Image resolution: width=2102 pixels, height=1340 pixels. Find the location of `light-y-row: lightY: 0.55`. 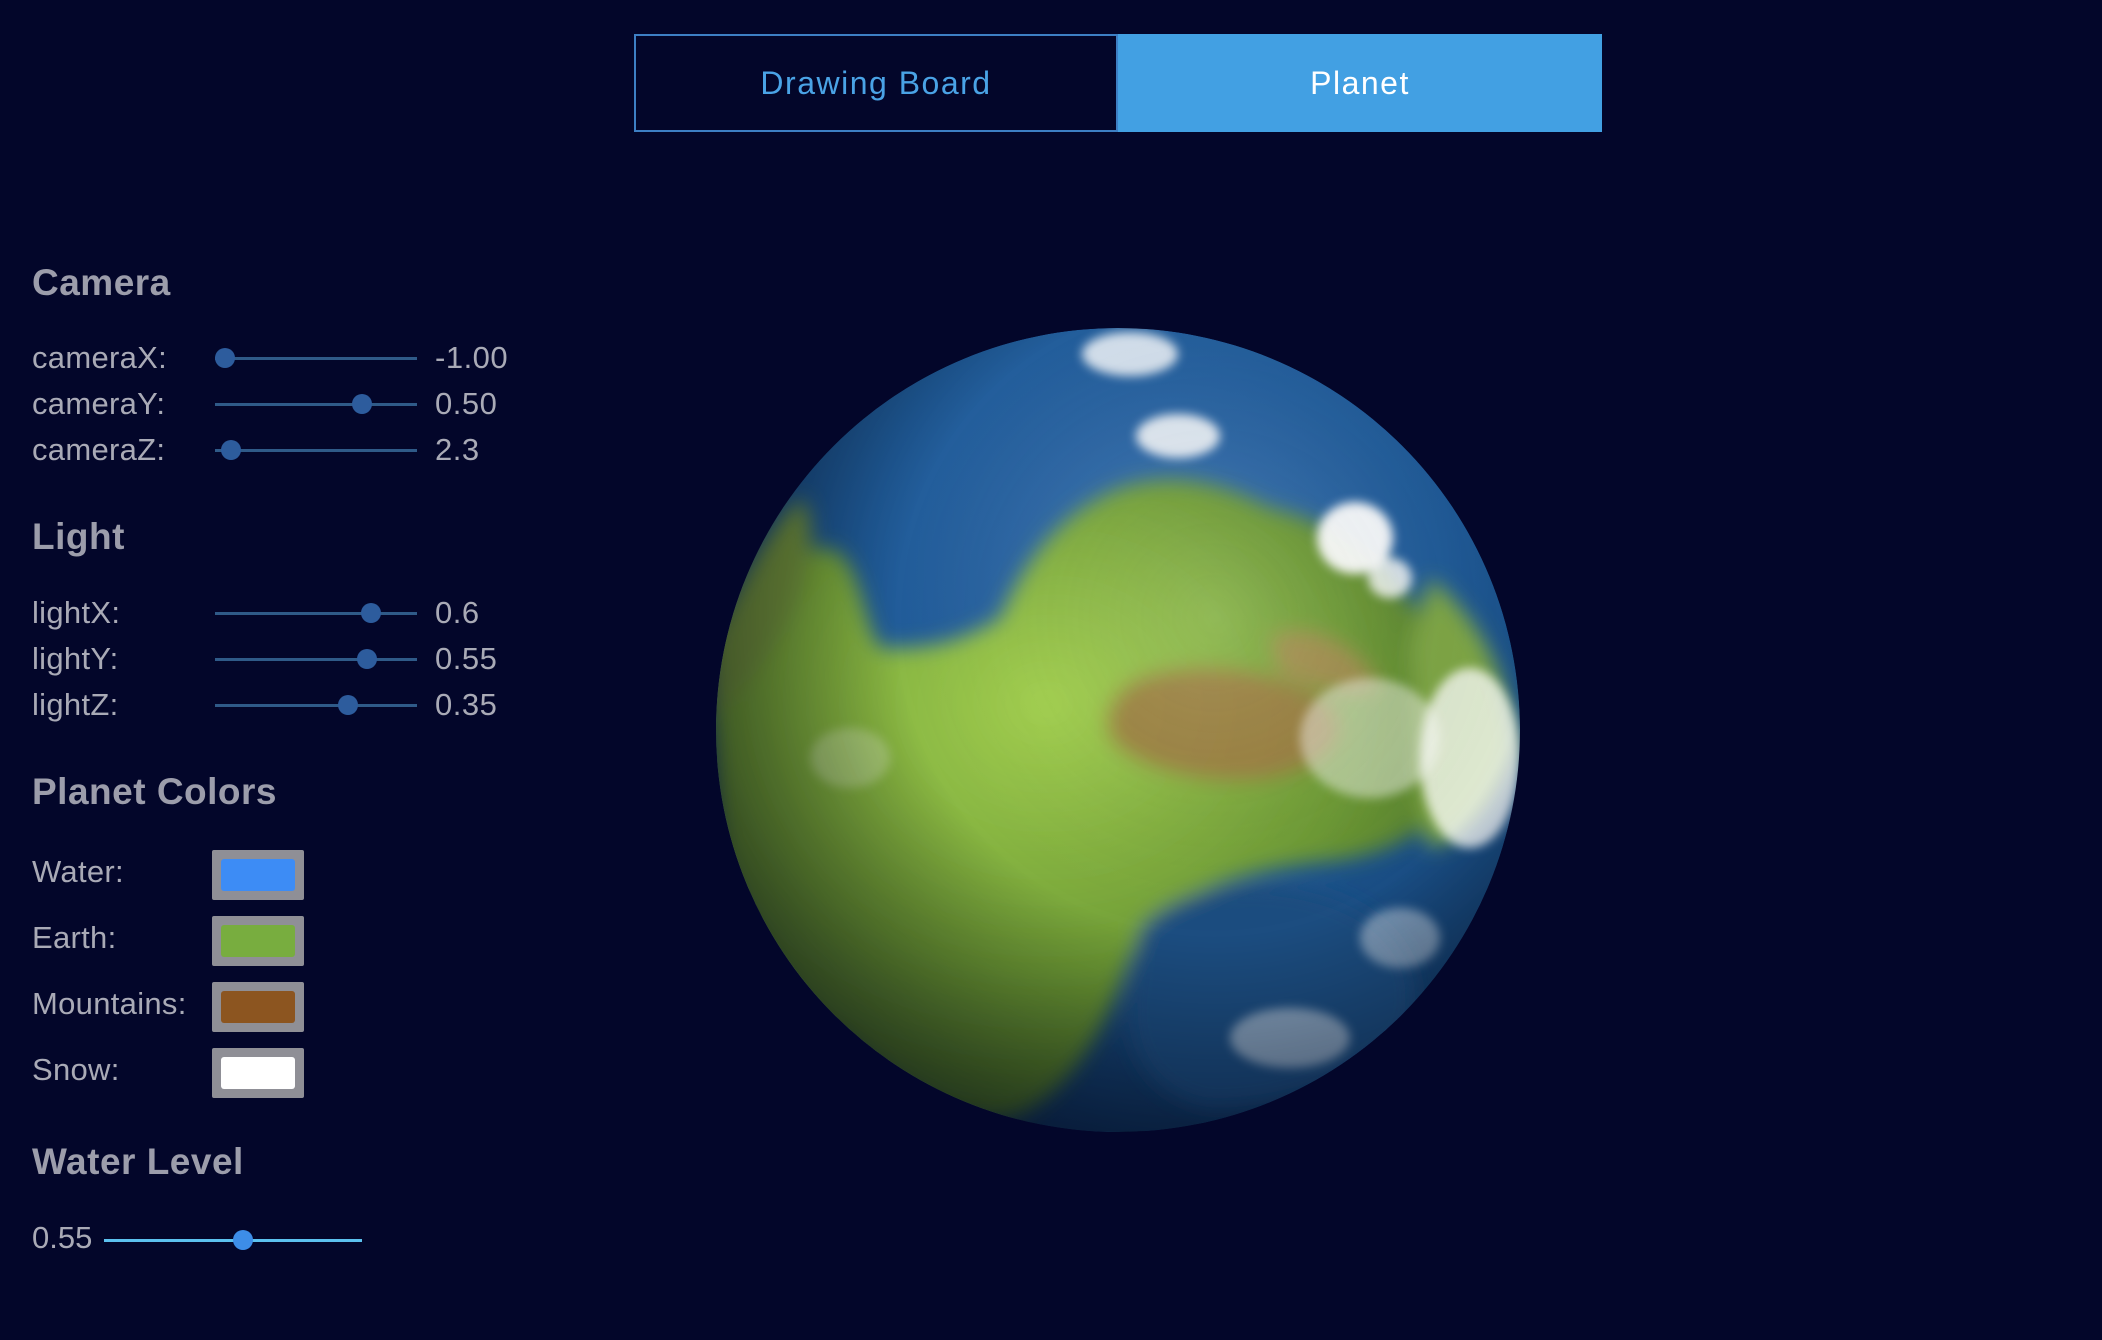

light-y-row: lightY: 0.55 is located at coordinates (312, 659).